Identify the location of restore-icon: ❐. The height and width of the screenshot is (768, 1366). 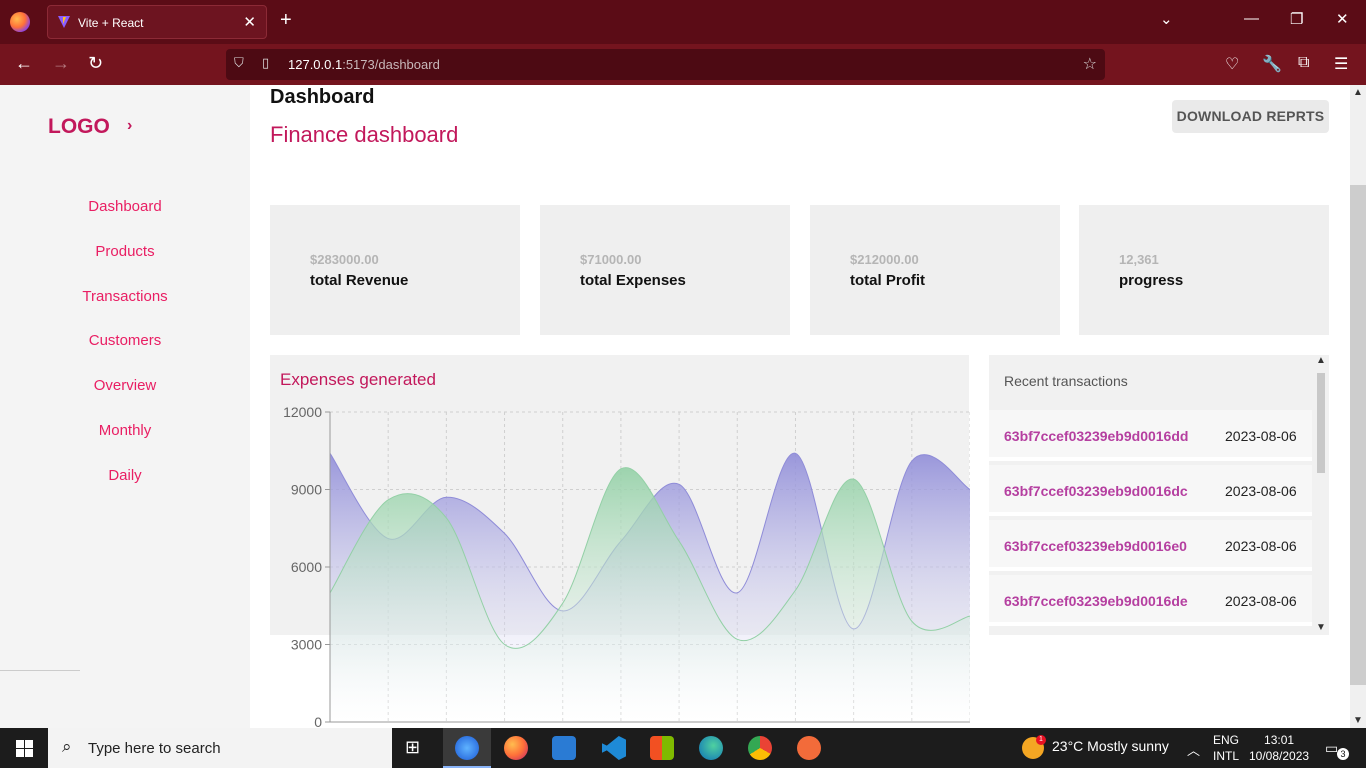
(1296, 19).